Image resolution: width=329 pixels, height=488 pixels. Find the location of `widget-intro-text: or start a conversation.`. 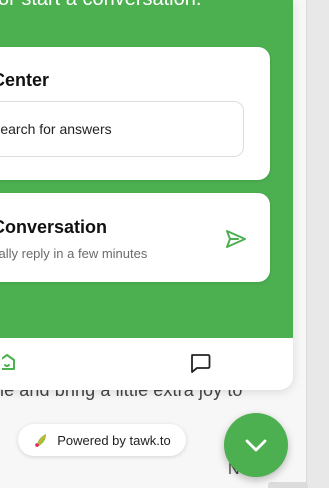

widget-intro-text: or start a conversation. is located at coordinates (144, 5).